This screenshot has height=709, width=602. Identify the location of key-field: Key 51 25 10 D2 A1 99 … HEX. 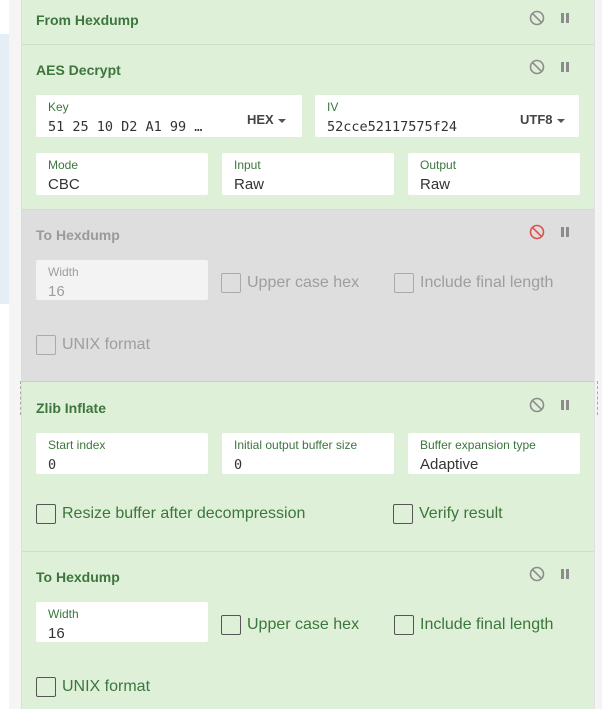
(169, 116).